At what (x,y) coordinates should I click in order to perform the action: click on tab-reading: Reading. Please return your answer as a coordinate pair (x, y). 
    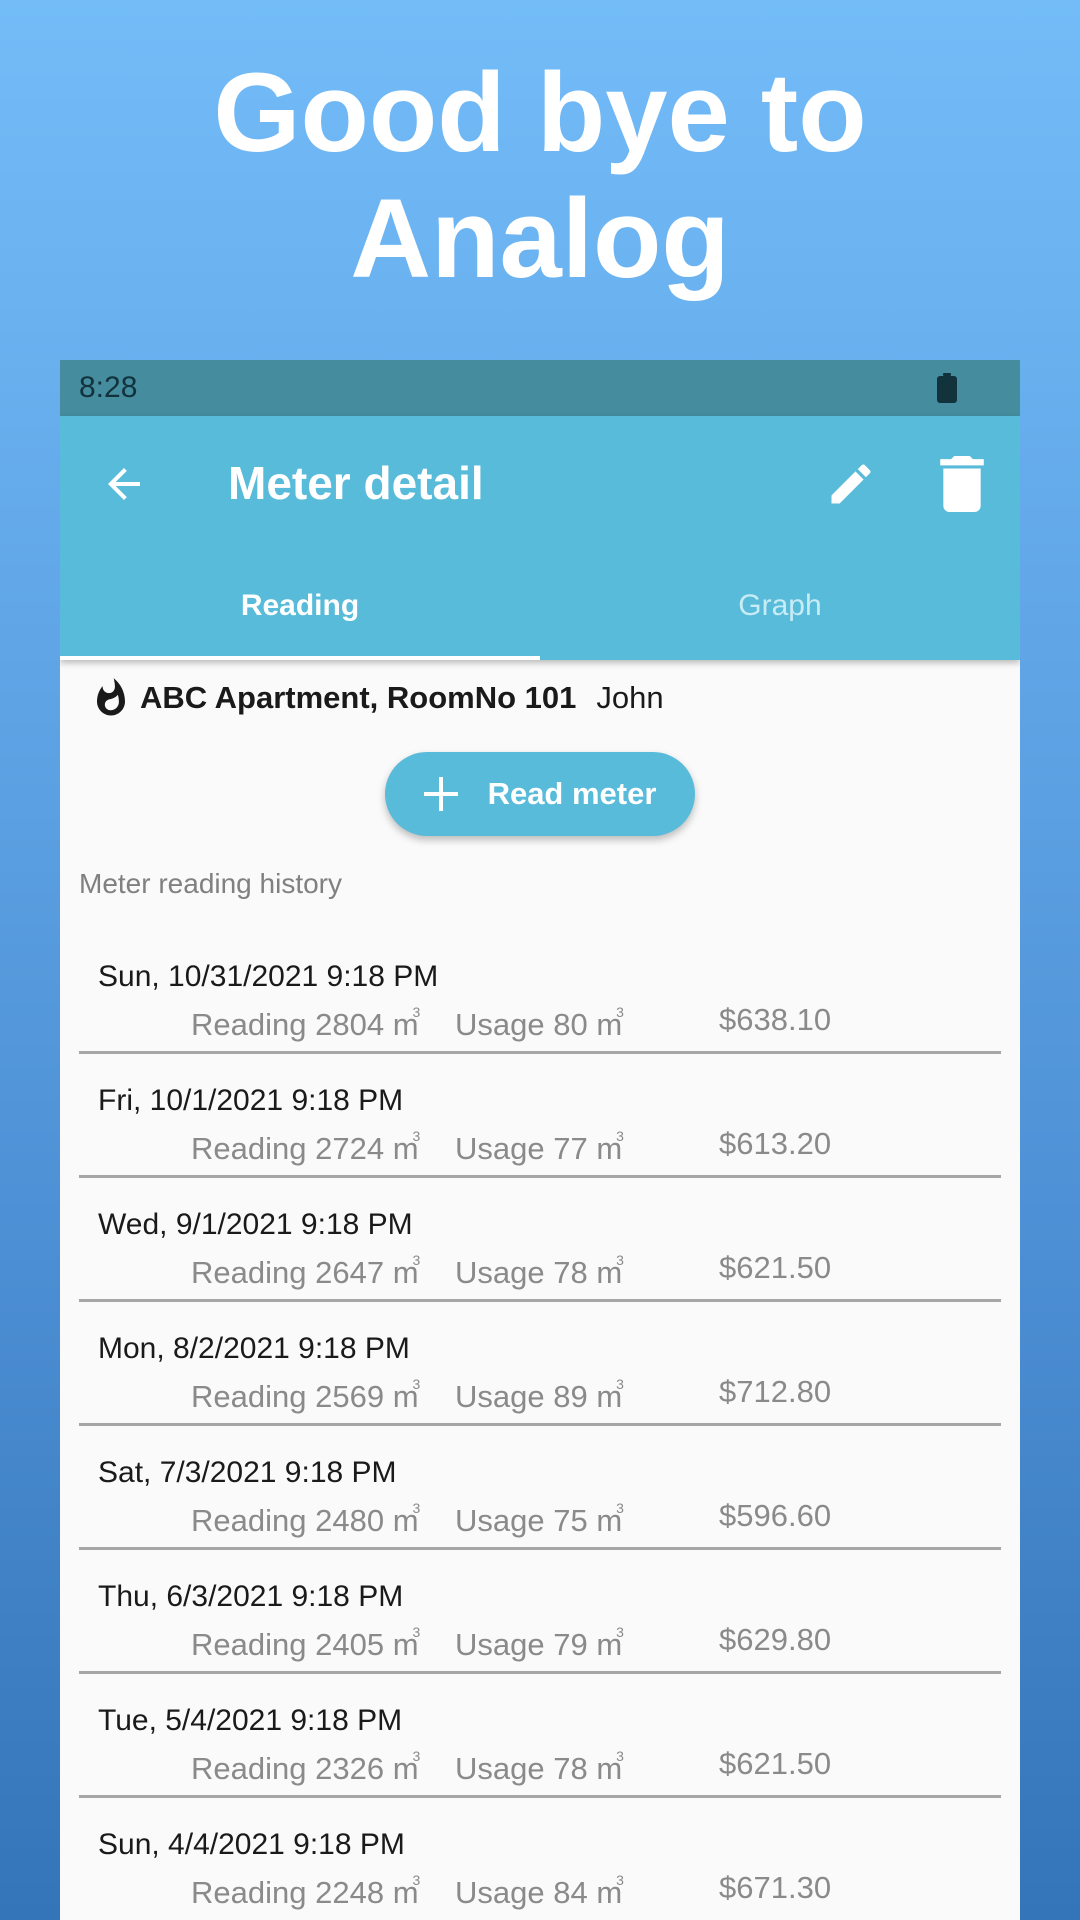
    Looking at the image, I should click on (300, 606).